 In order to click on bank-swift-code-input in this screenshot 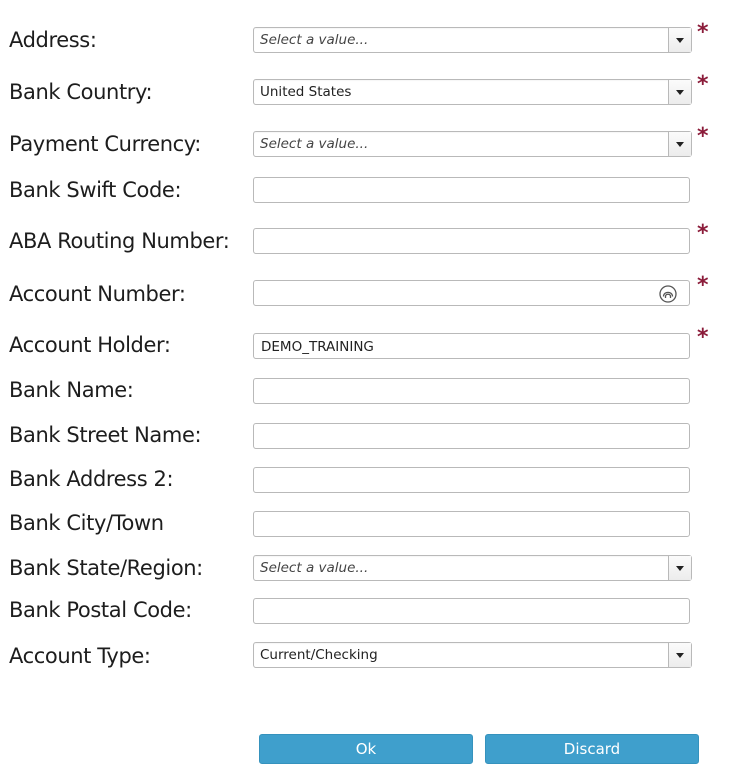, I will do `click(471, 190)`.